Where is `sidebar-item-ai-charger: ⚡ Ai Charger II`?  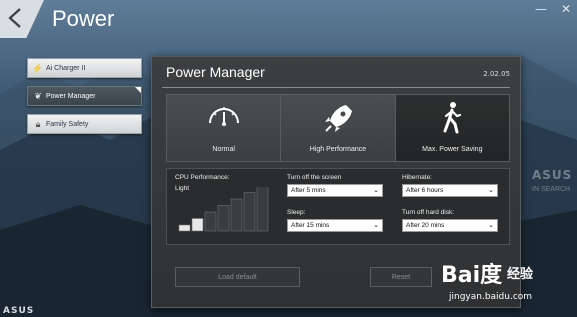 sidebar-item-ai-charger: ⚡ Ai Charger II is located at coordinates (84, 68).